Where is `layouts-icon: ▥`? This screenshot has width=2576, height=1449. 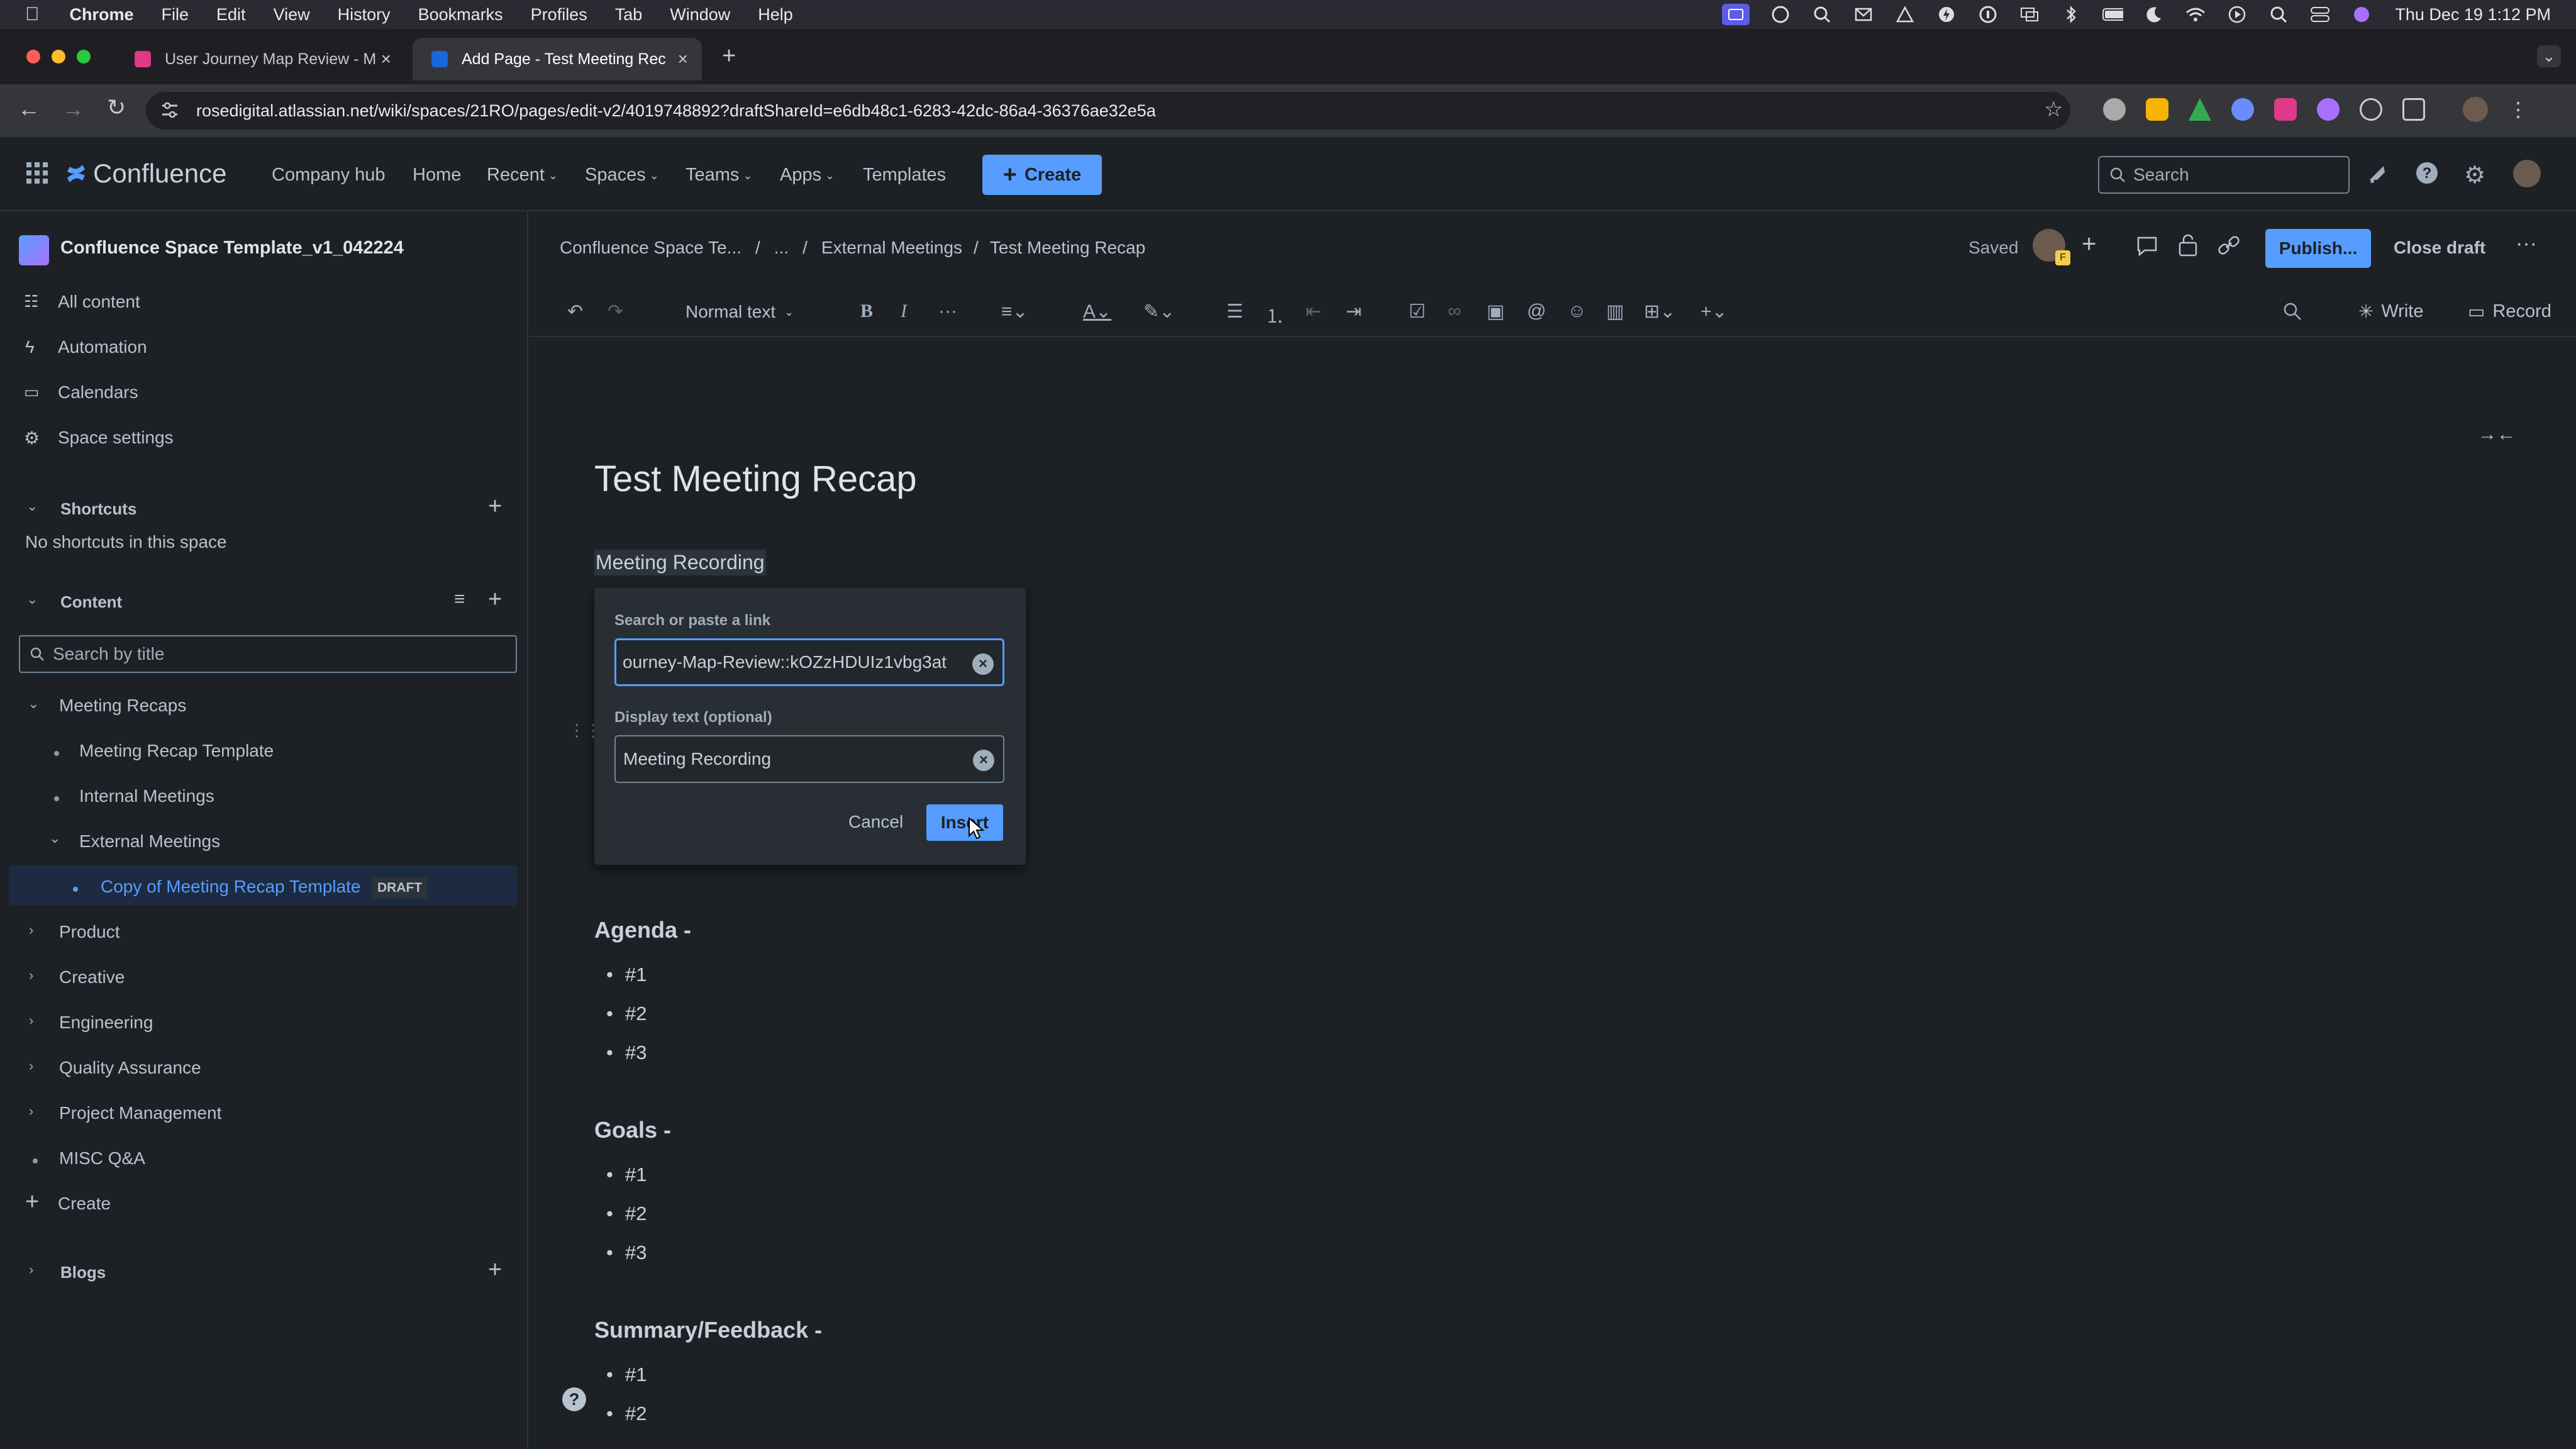 layouts-icon: ▥ is located at coordinates (1615, 312).